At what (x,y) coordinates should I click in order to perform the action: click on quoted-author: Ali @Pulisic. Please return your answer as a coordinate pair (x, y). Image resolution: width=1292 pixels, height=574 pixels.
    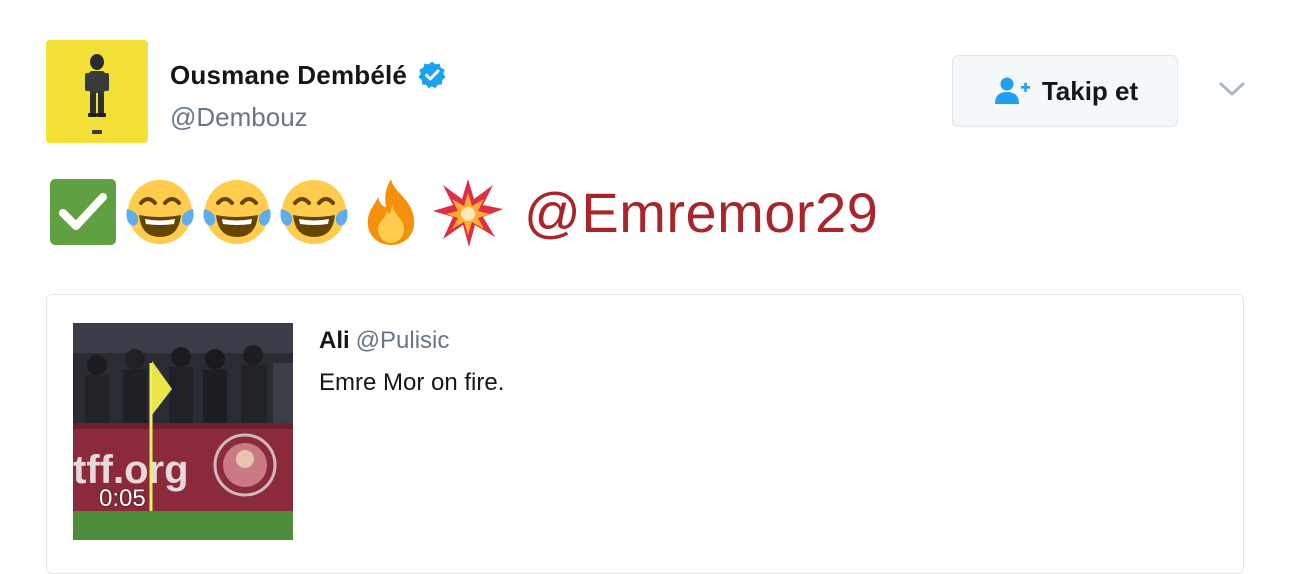
    Looking at the image, I should click on (384, 341).